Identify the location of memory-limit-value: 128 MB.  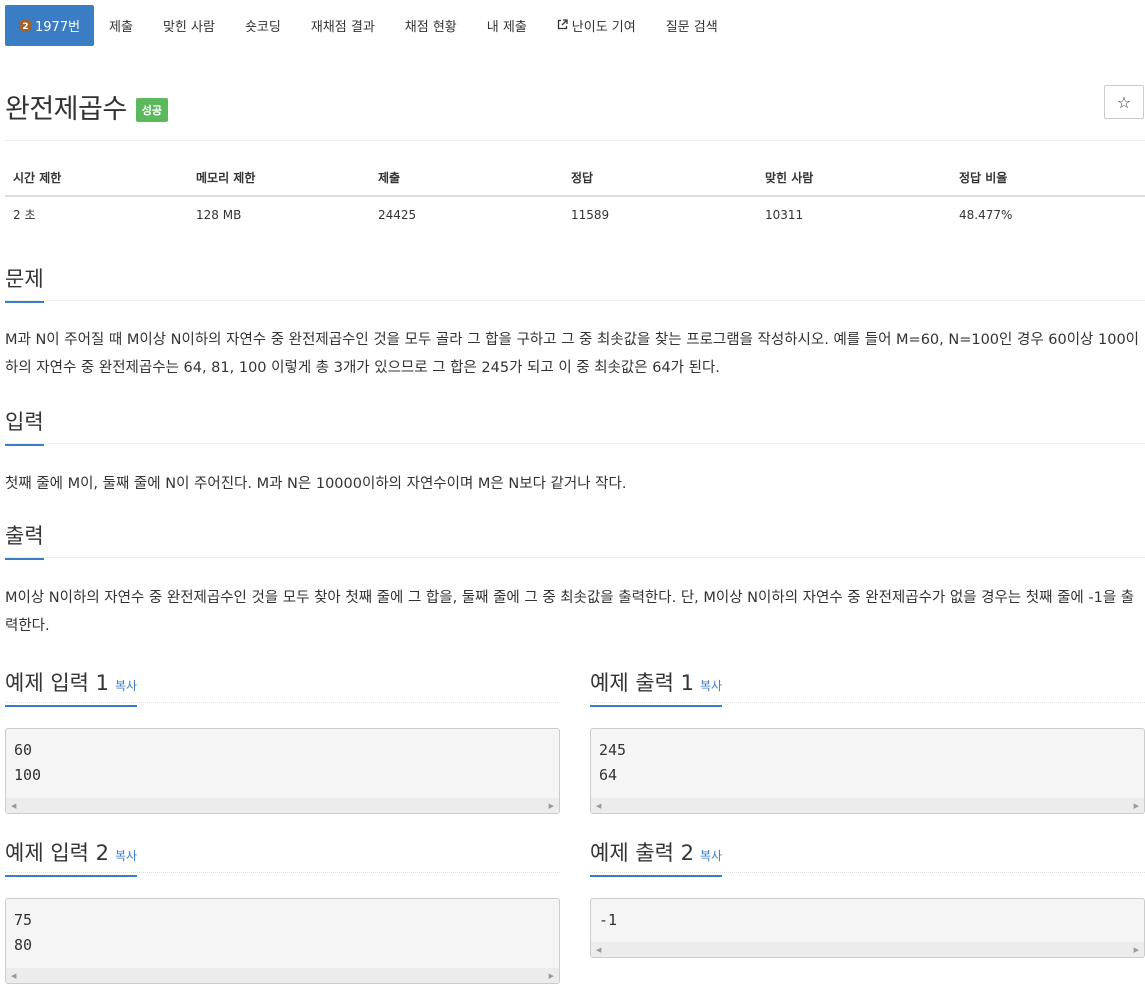
(219, 214).